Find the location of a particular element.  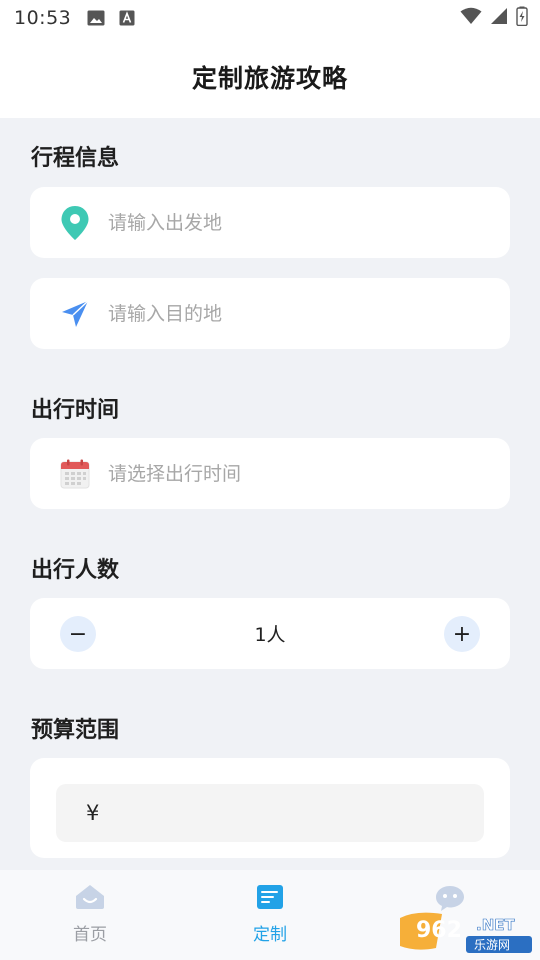

calendar-icon is located at coordinates (84, 473).